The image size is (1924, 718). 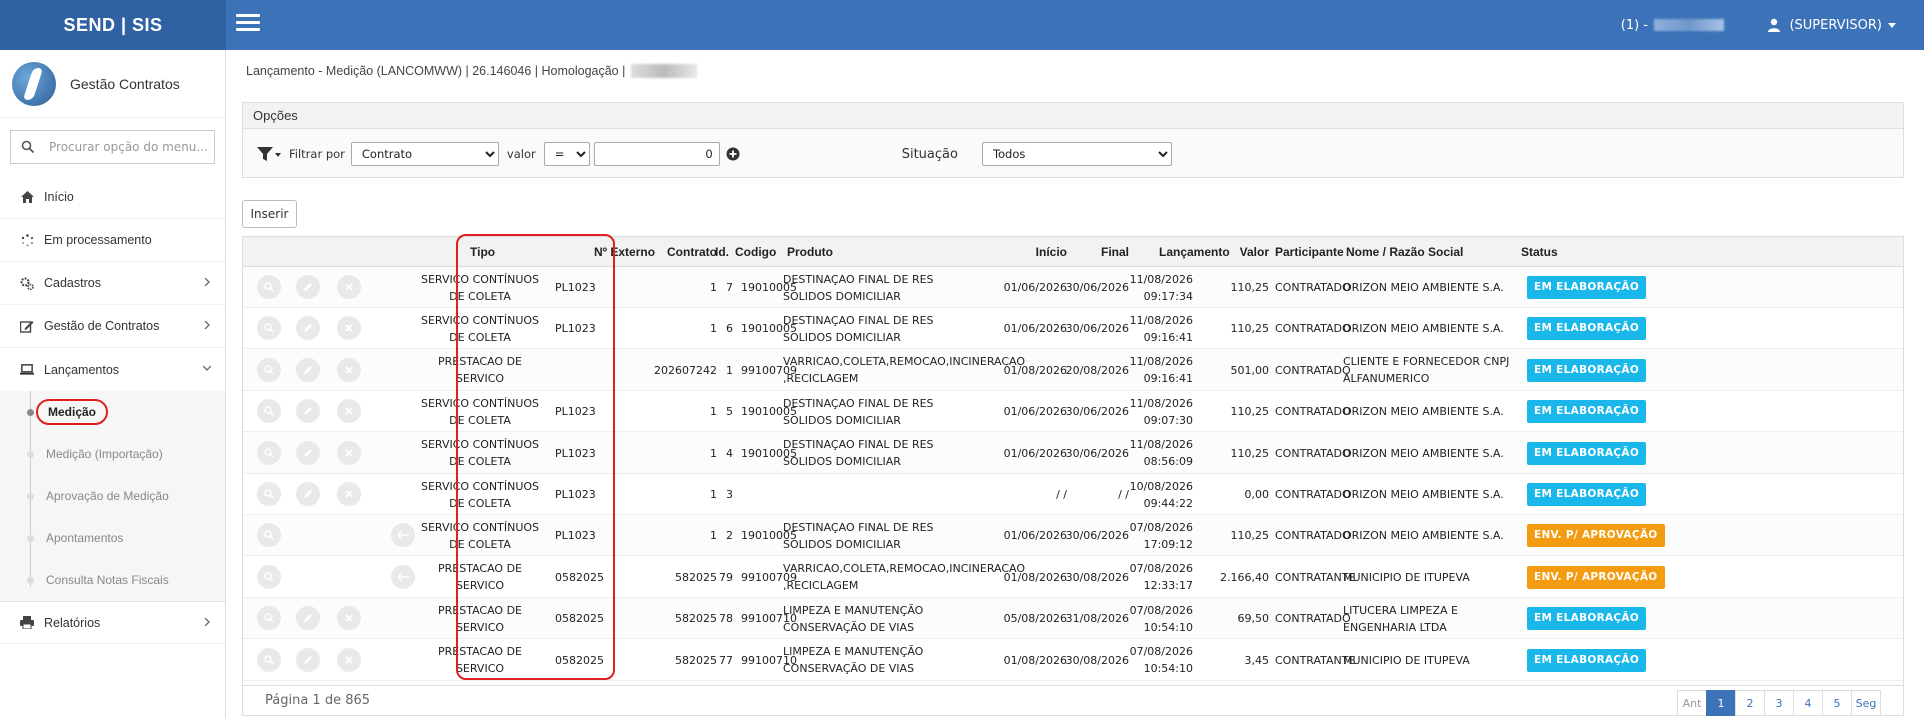 I want to click on sidebar-item-inicio: Início, so click(x=112, y=197).